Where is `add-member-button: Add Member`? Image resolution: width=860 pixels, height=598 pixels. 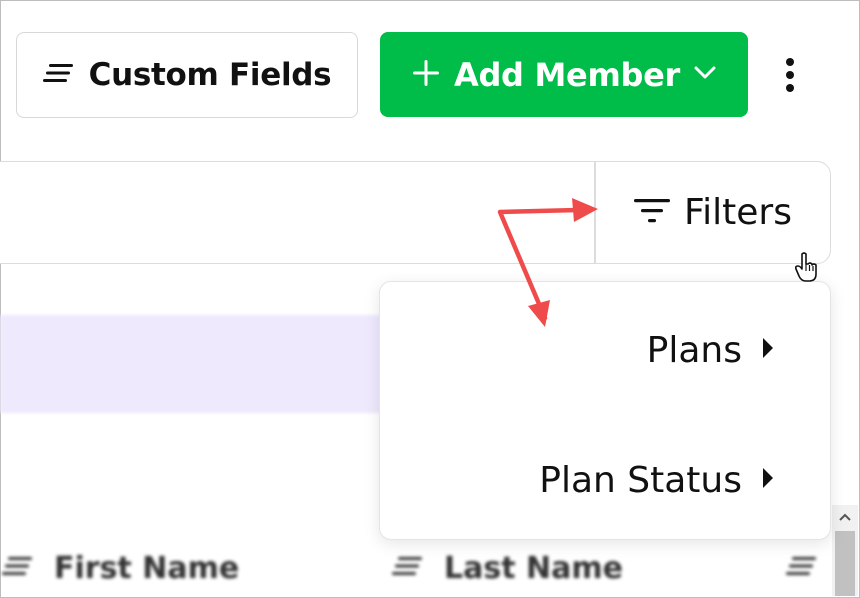
add-member-button: Add Member is located at coordinates (564, 74).